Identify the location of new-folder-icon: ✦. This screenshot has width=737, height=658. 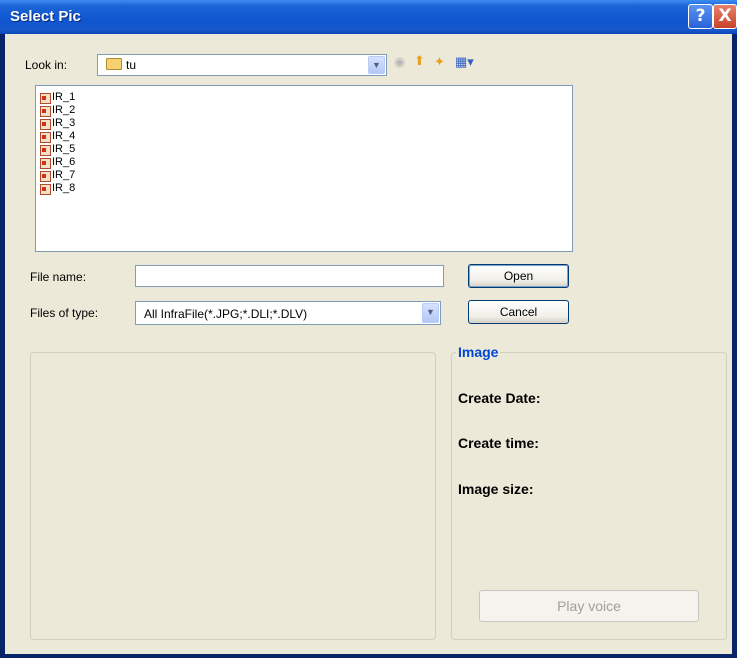
(439, 62).